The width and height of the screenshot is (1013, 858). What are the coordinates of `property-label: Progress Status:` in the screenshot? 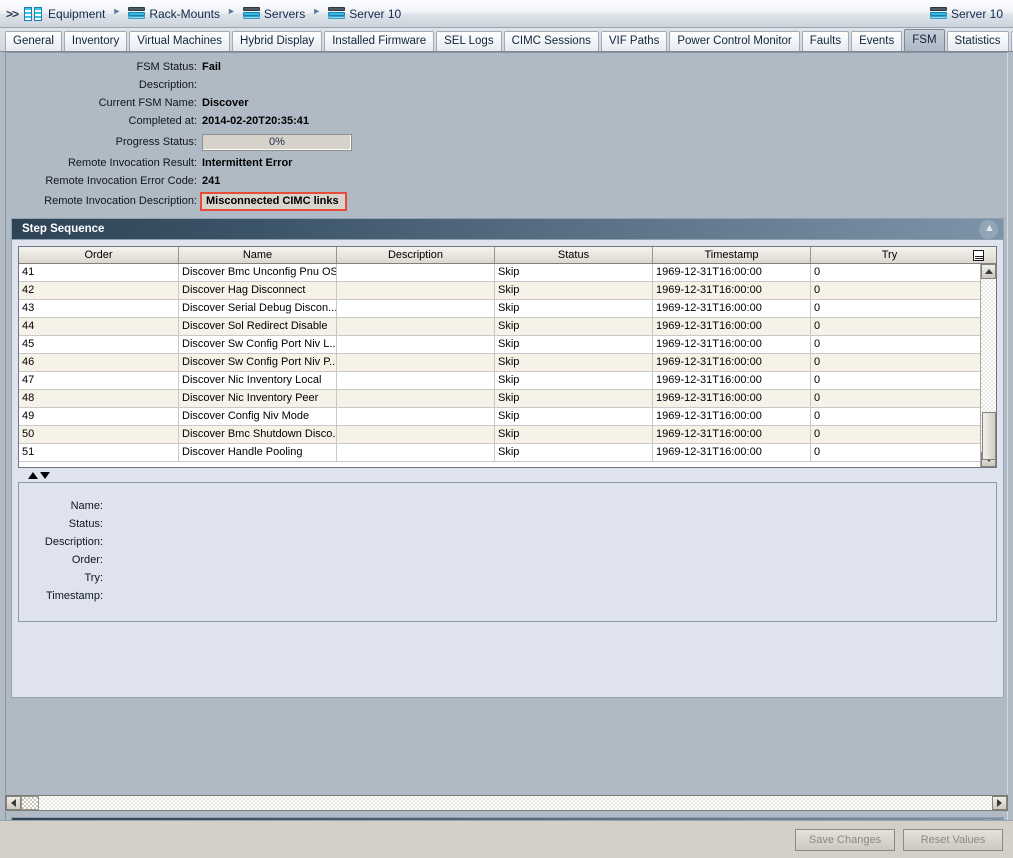 It's located at (156, 142).